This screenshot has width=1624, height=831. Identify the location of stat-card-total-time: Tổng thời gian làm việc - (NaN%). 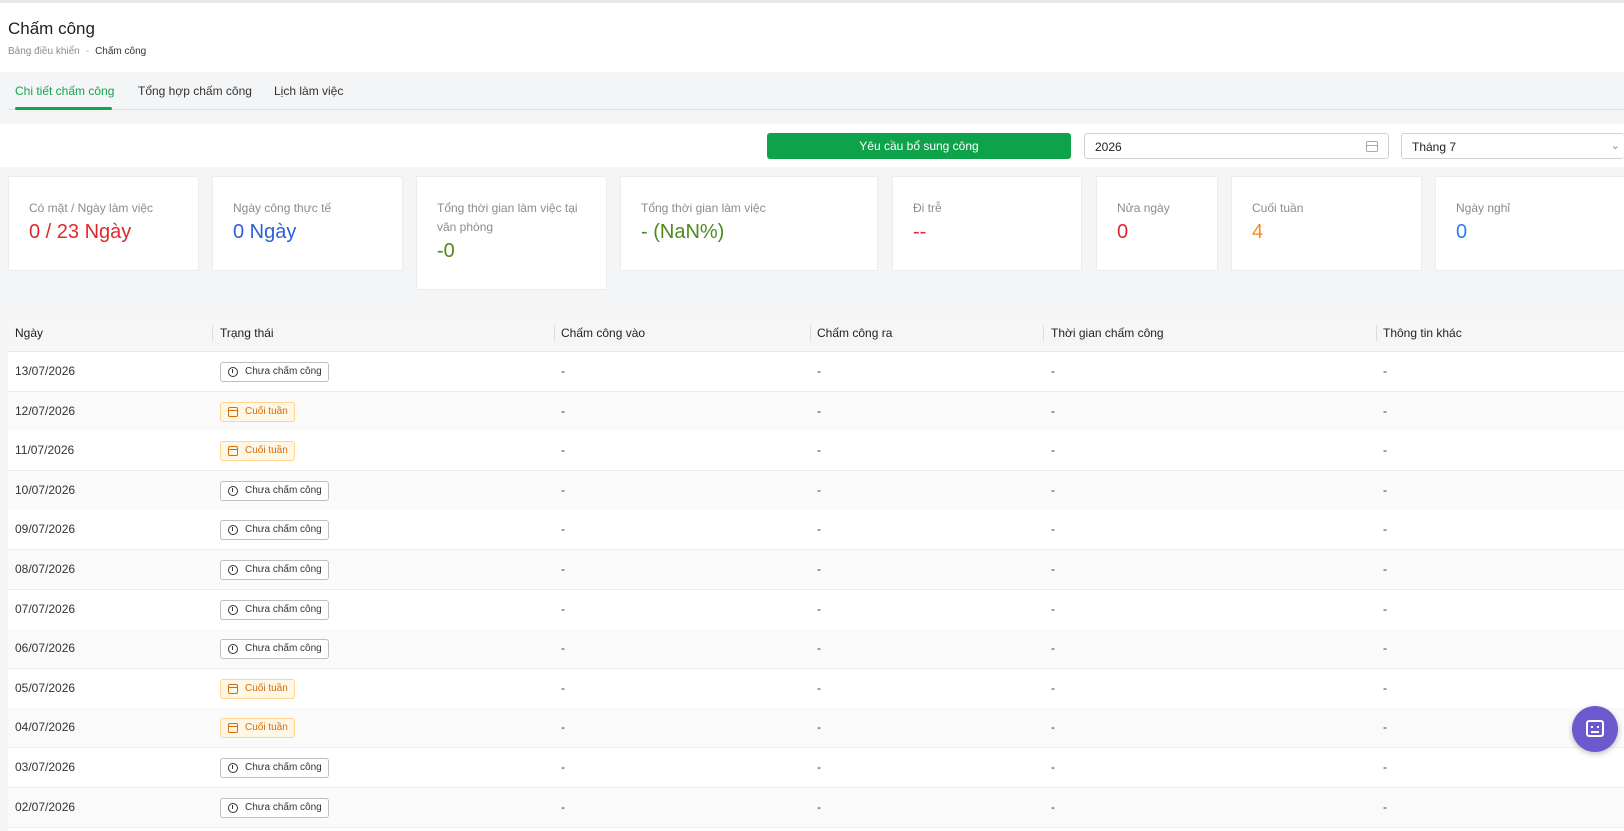
(749, 223).